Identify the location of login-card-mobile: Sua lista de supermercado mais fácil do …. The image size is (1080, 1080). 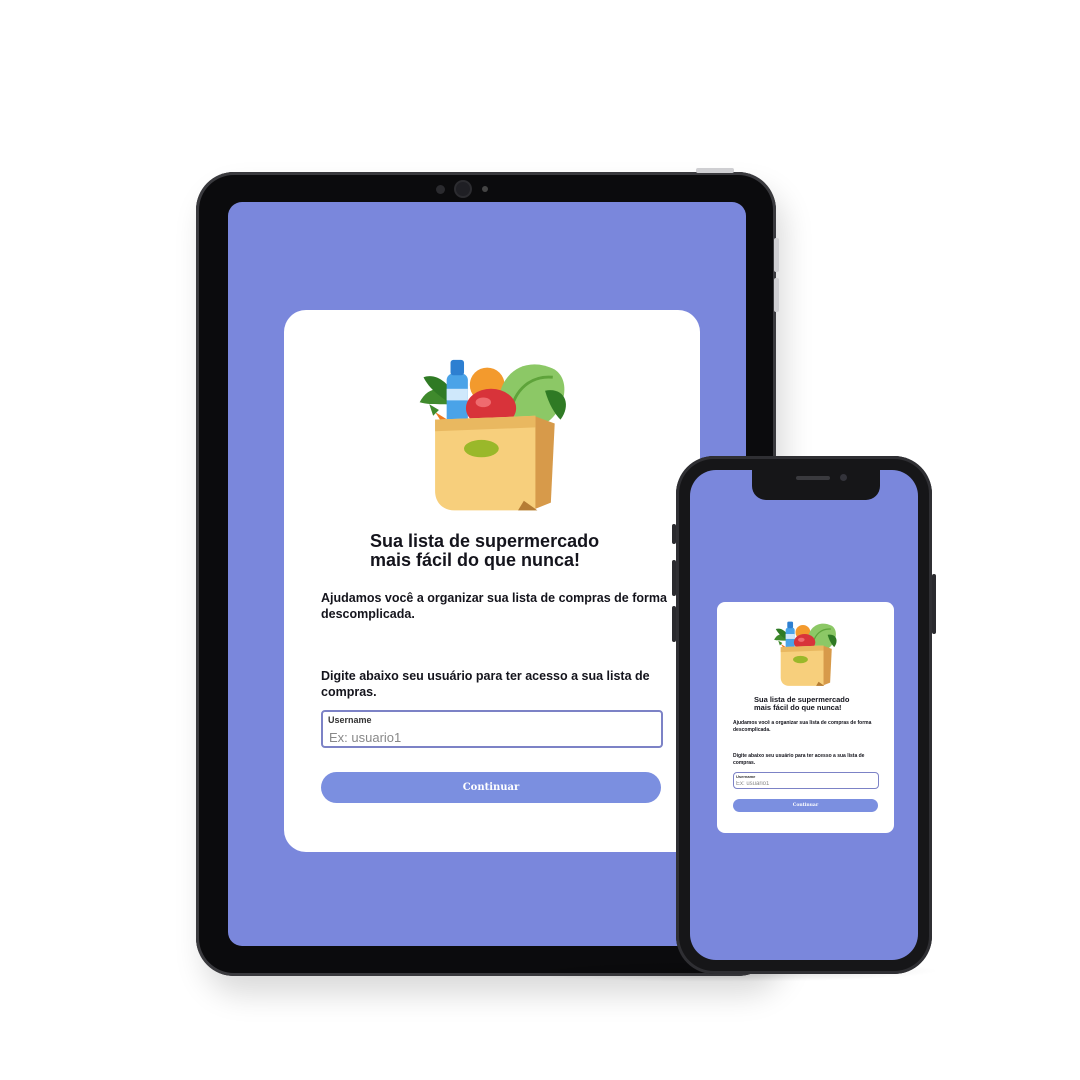
(805, 717).